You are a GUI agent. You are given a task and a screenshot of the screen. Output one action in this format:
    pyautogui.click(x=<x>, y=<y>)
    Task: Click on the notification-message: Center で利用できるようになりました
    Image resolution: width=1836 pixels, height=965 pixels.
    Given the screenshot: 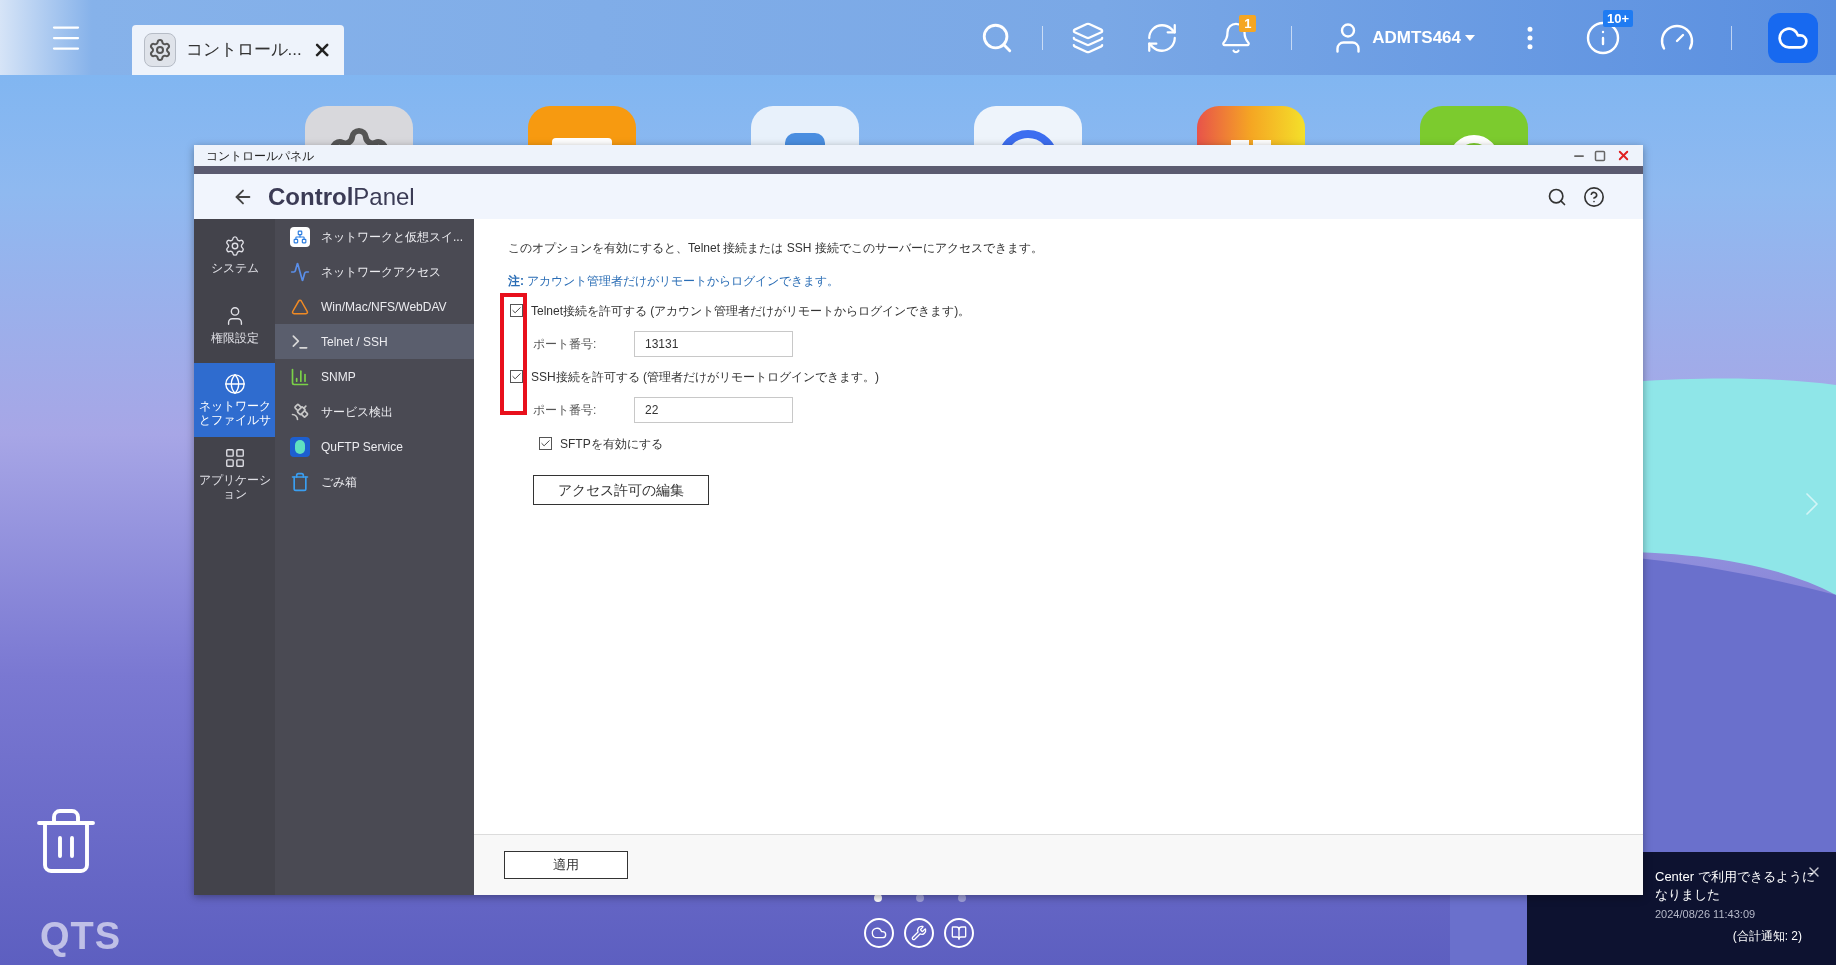 What is the action you would take?
    pyautogui.click(x=1735, y=886)
    